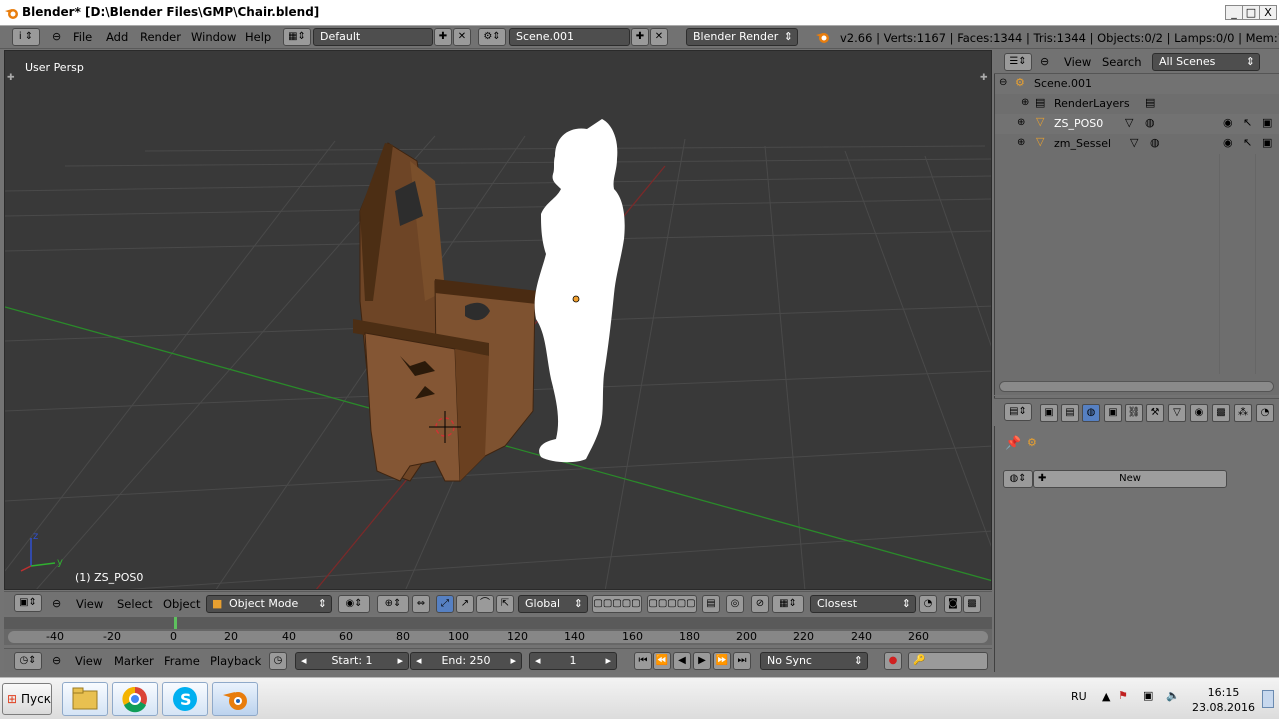 The image size is (1279, 719). Describe the element at coordinates (28, 603) in the screenshot. I see `editor-type-3dview-button: ▣⇕` at that location.